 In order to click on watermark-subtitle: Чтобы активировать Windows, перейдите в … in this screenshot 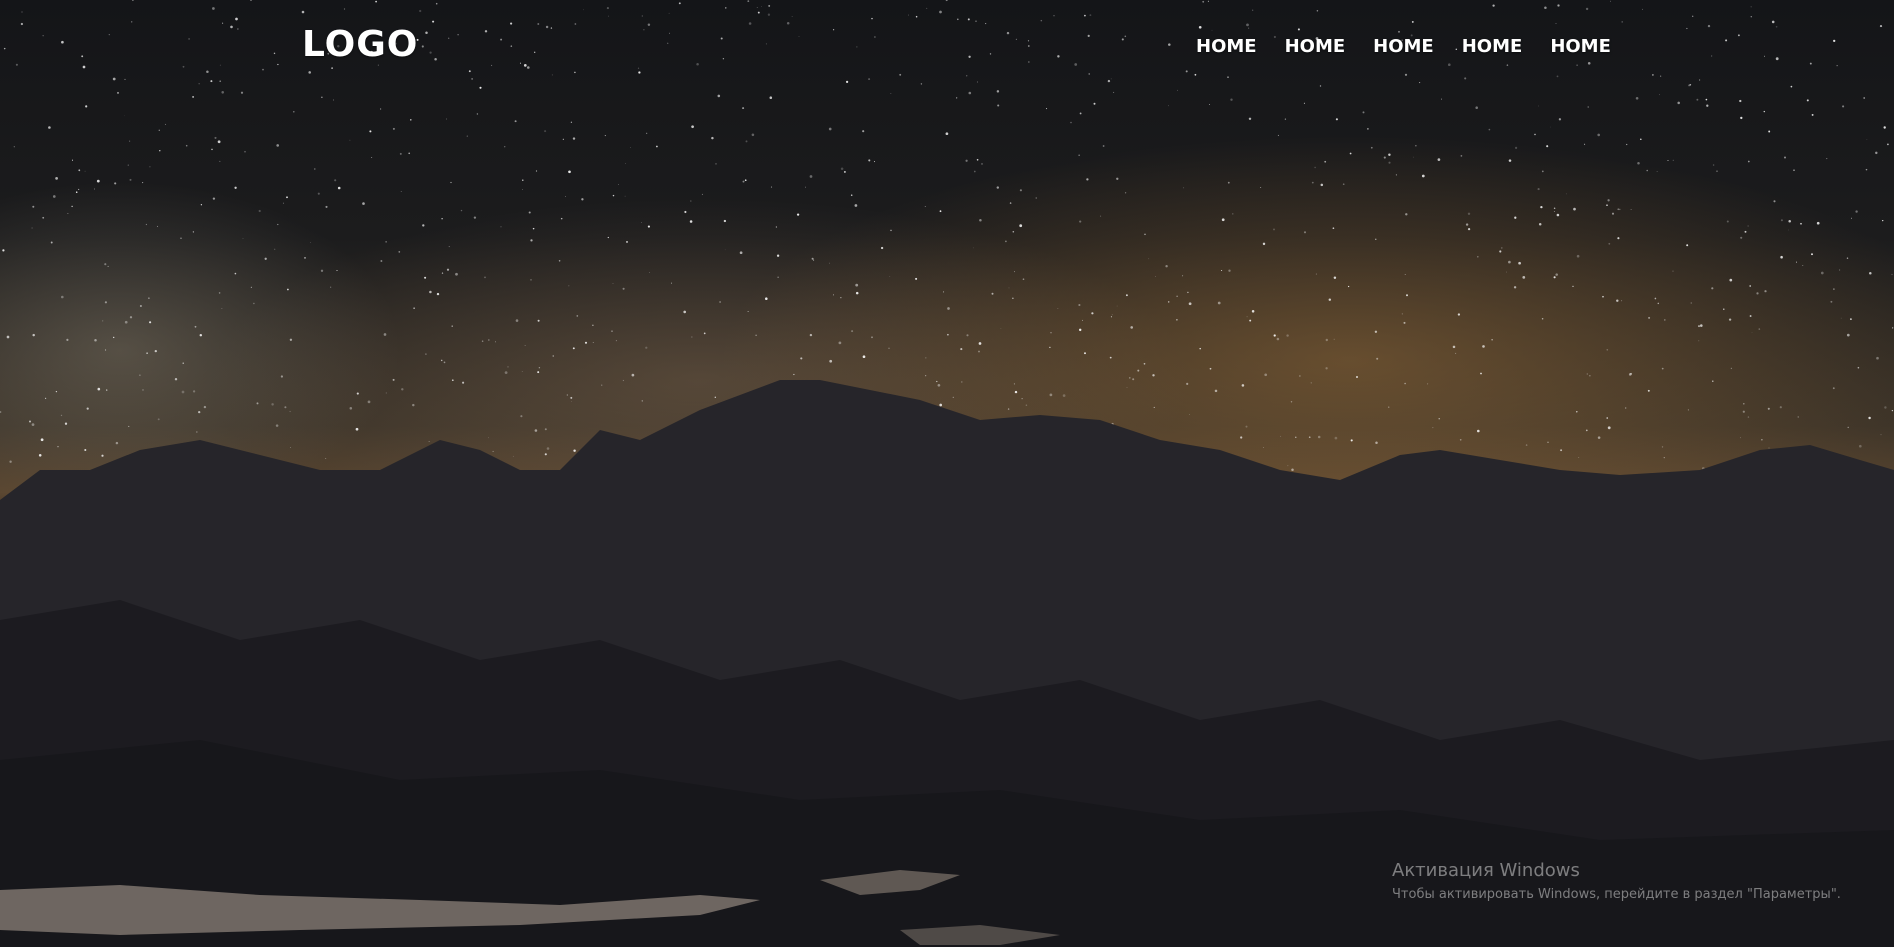, I will do `click(1616, 894)`.